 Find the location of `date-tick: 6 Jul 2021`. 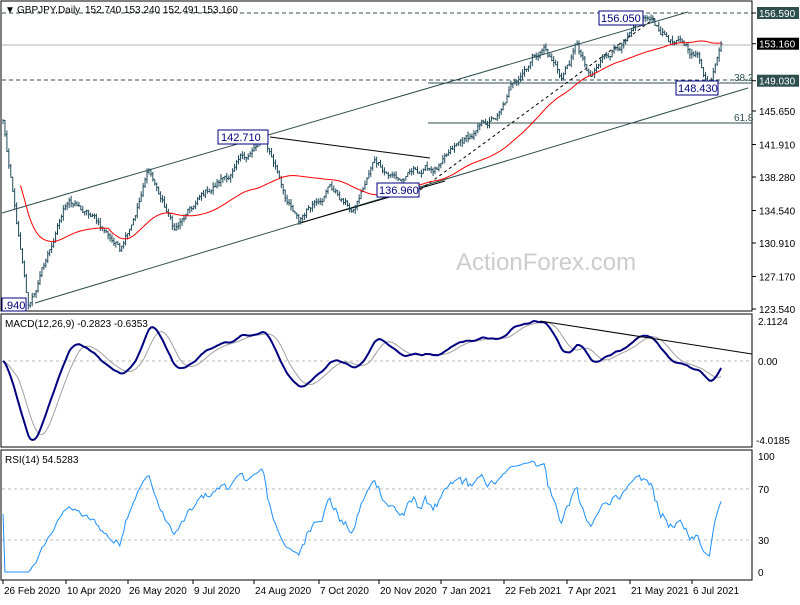

date-tick: 6 Jul 2021 is located at coordinates (716, 591).